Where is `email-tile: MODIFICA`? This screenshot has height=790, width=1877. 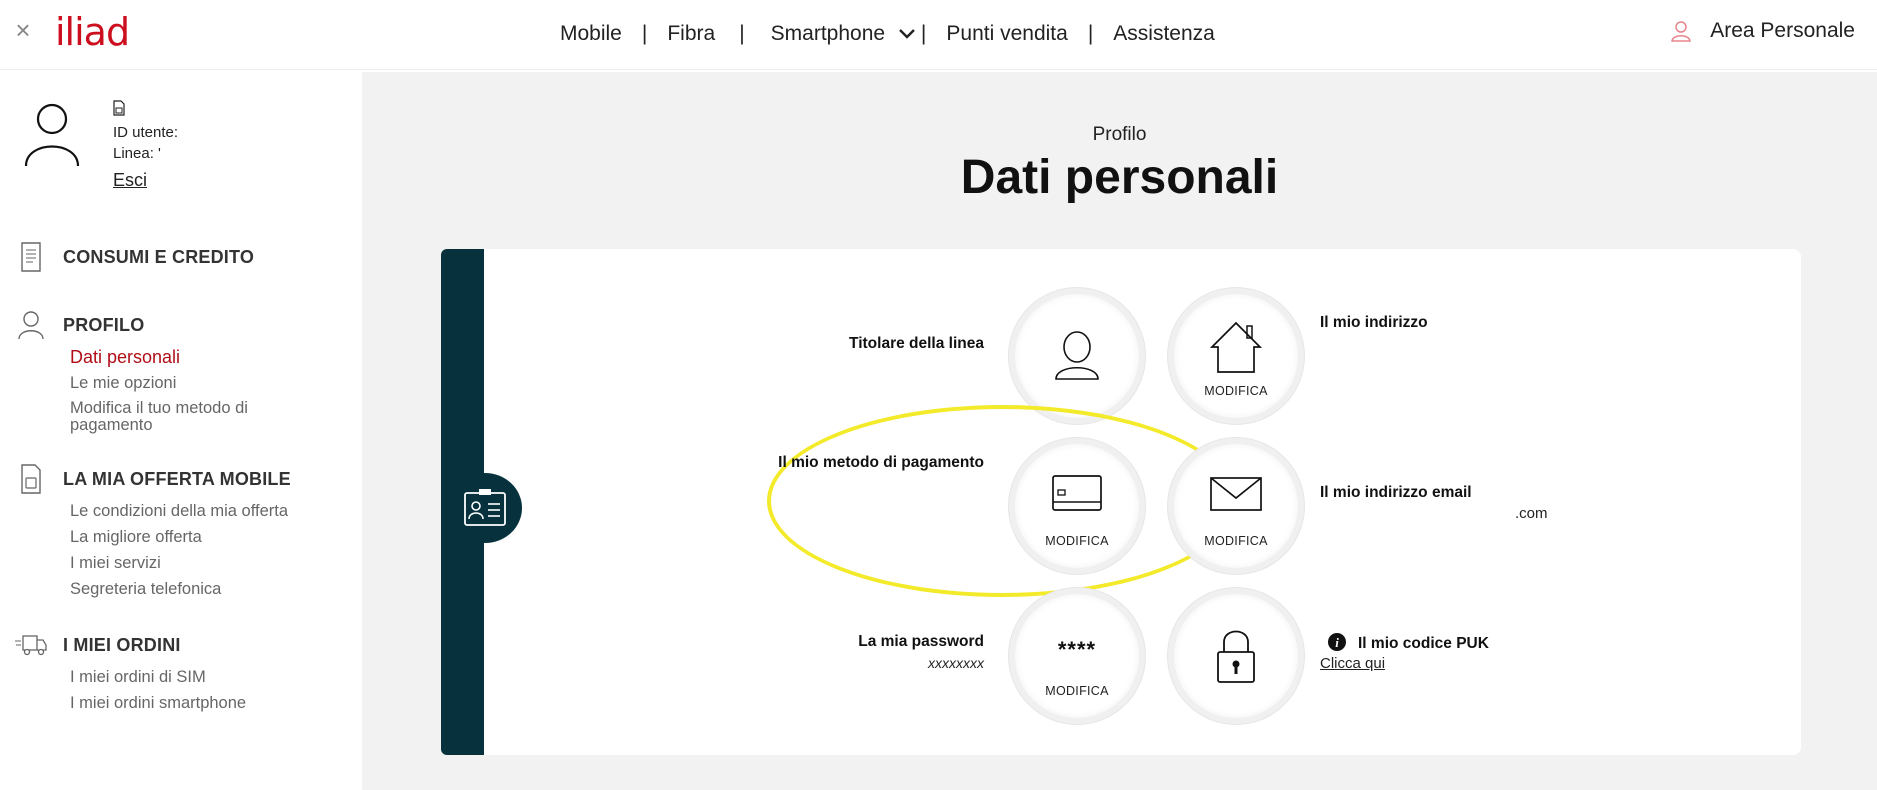 email-tile: MODIFICA is located at coordinates (1236, 506).